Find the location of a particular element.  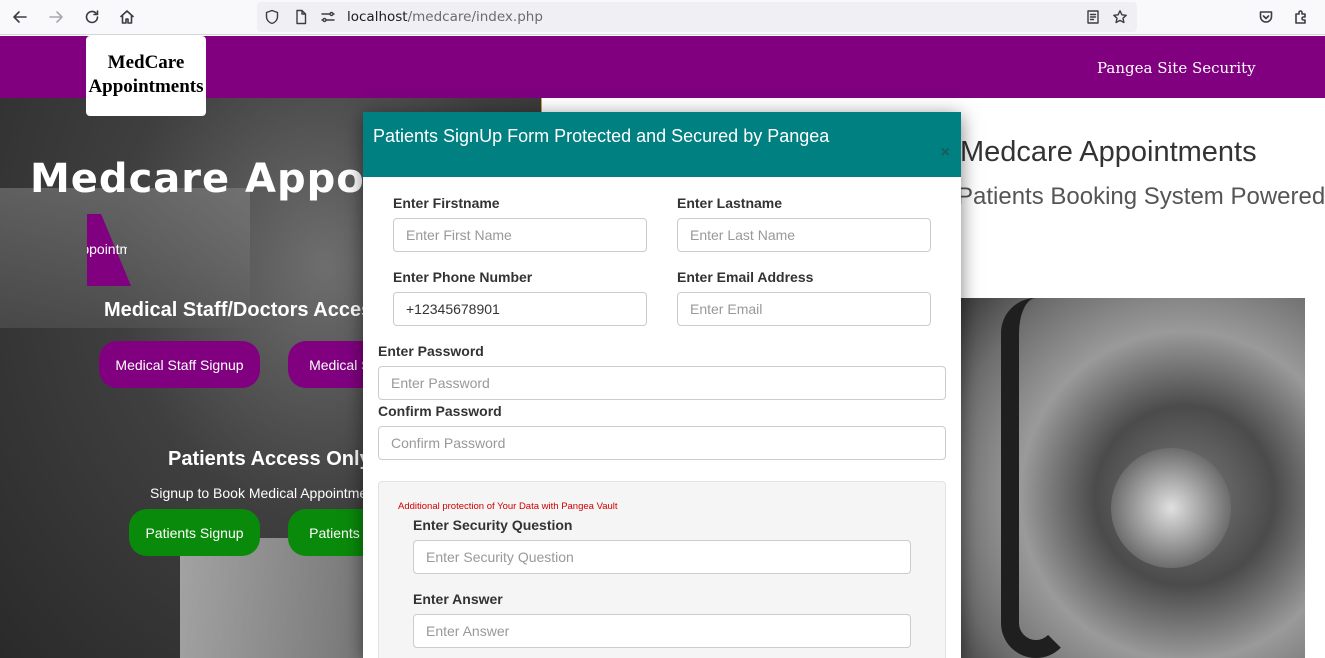

password-label: Enter Password is located at coordinates (431, 351).